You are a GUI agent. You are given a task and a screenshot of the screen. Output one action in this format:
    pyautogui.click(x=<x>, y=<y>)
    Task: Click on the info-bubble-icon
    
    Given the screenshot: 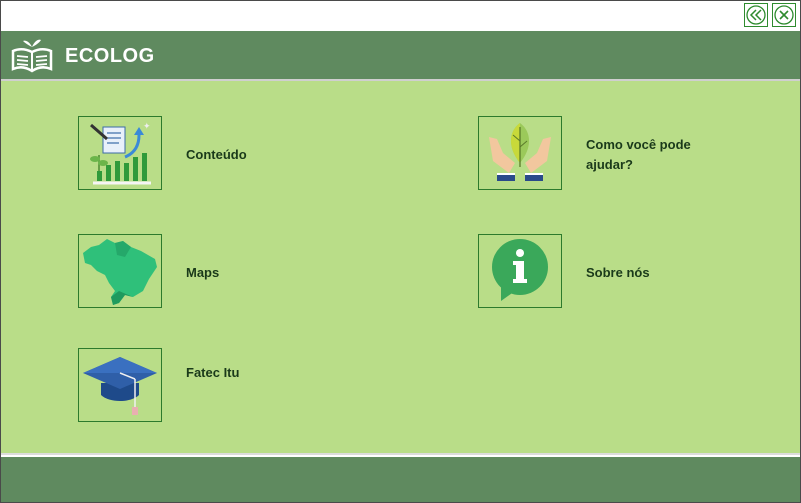 What is the action you would take?
    pyautogui.click(x=520, y=270)
    